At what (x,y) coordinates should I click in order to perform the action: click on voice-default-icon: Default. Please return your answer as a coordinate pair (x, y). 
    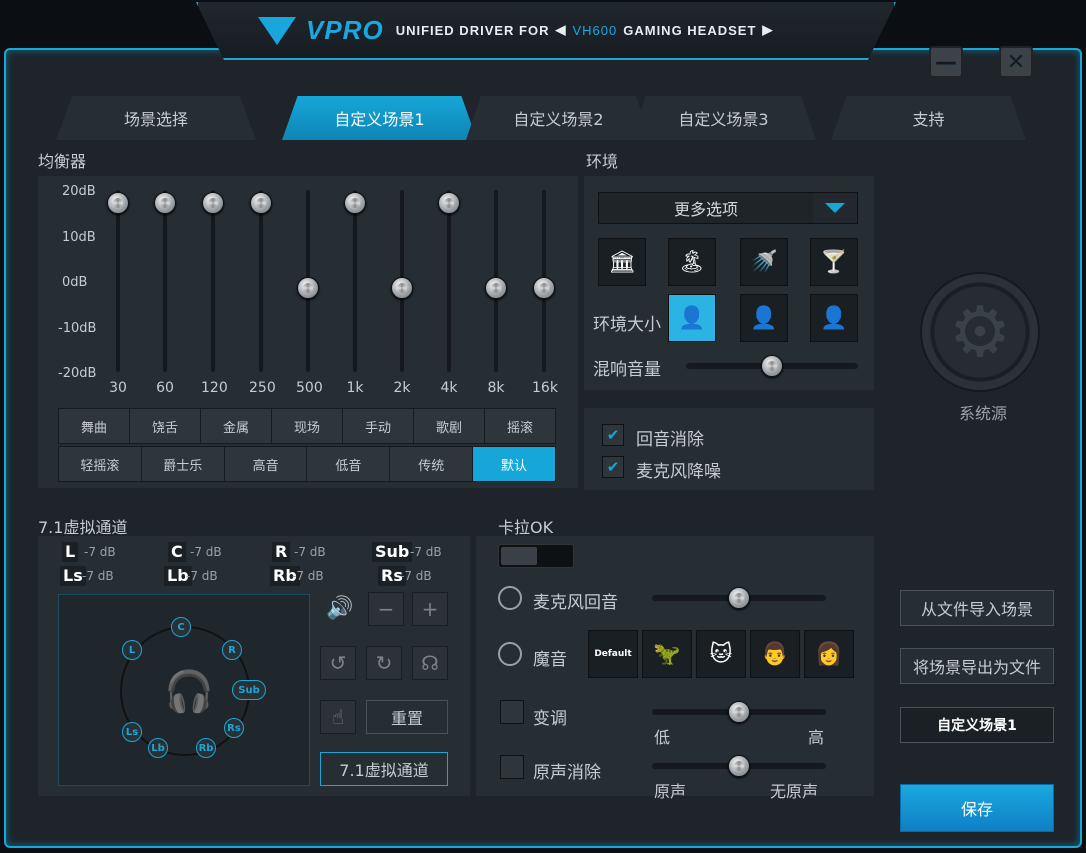
    Looking at the image, I should click on (613, 654).